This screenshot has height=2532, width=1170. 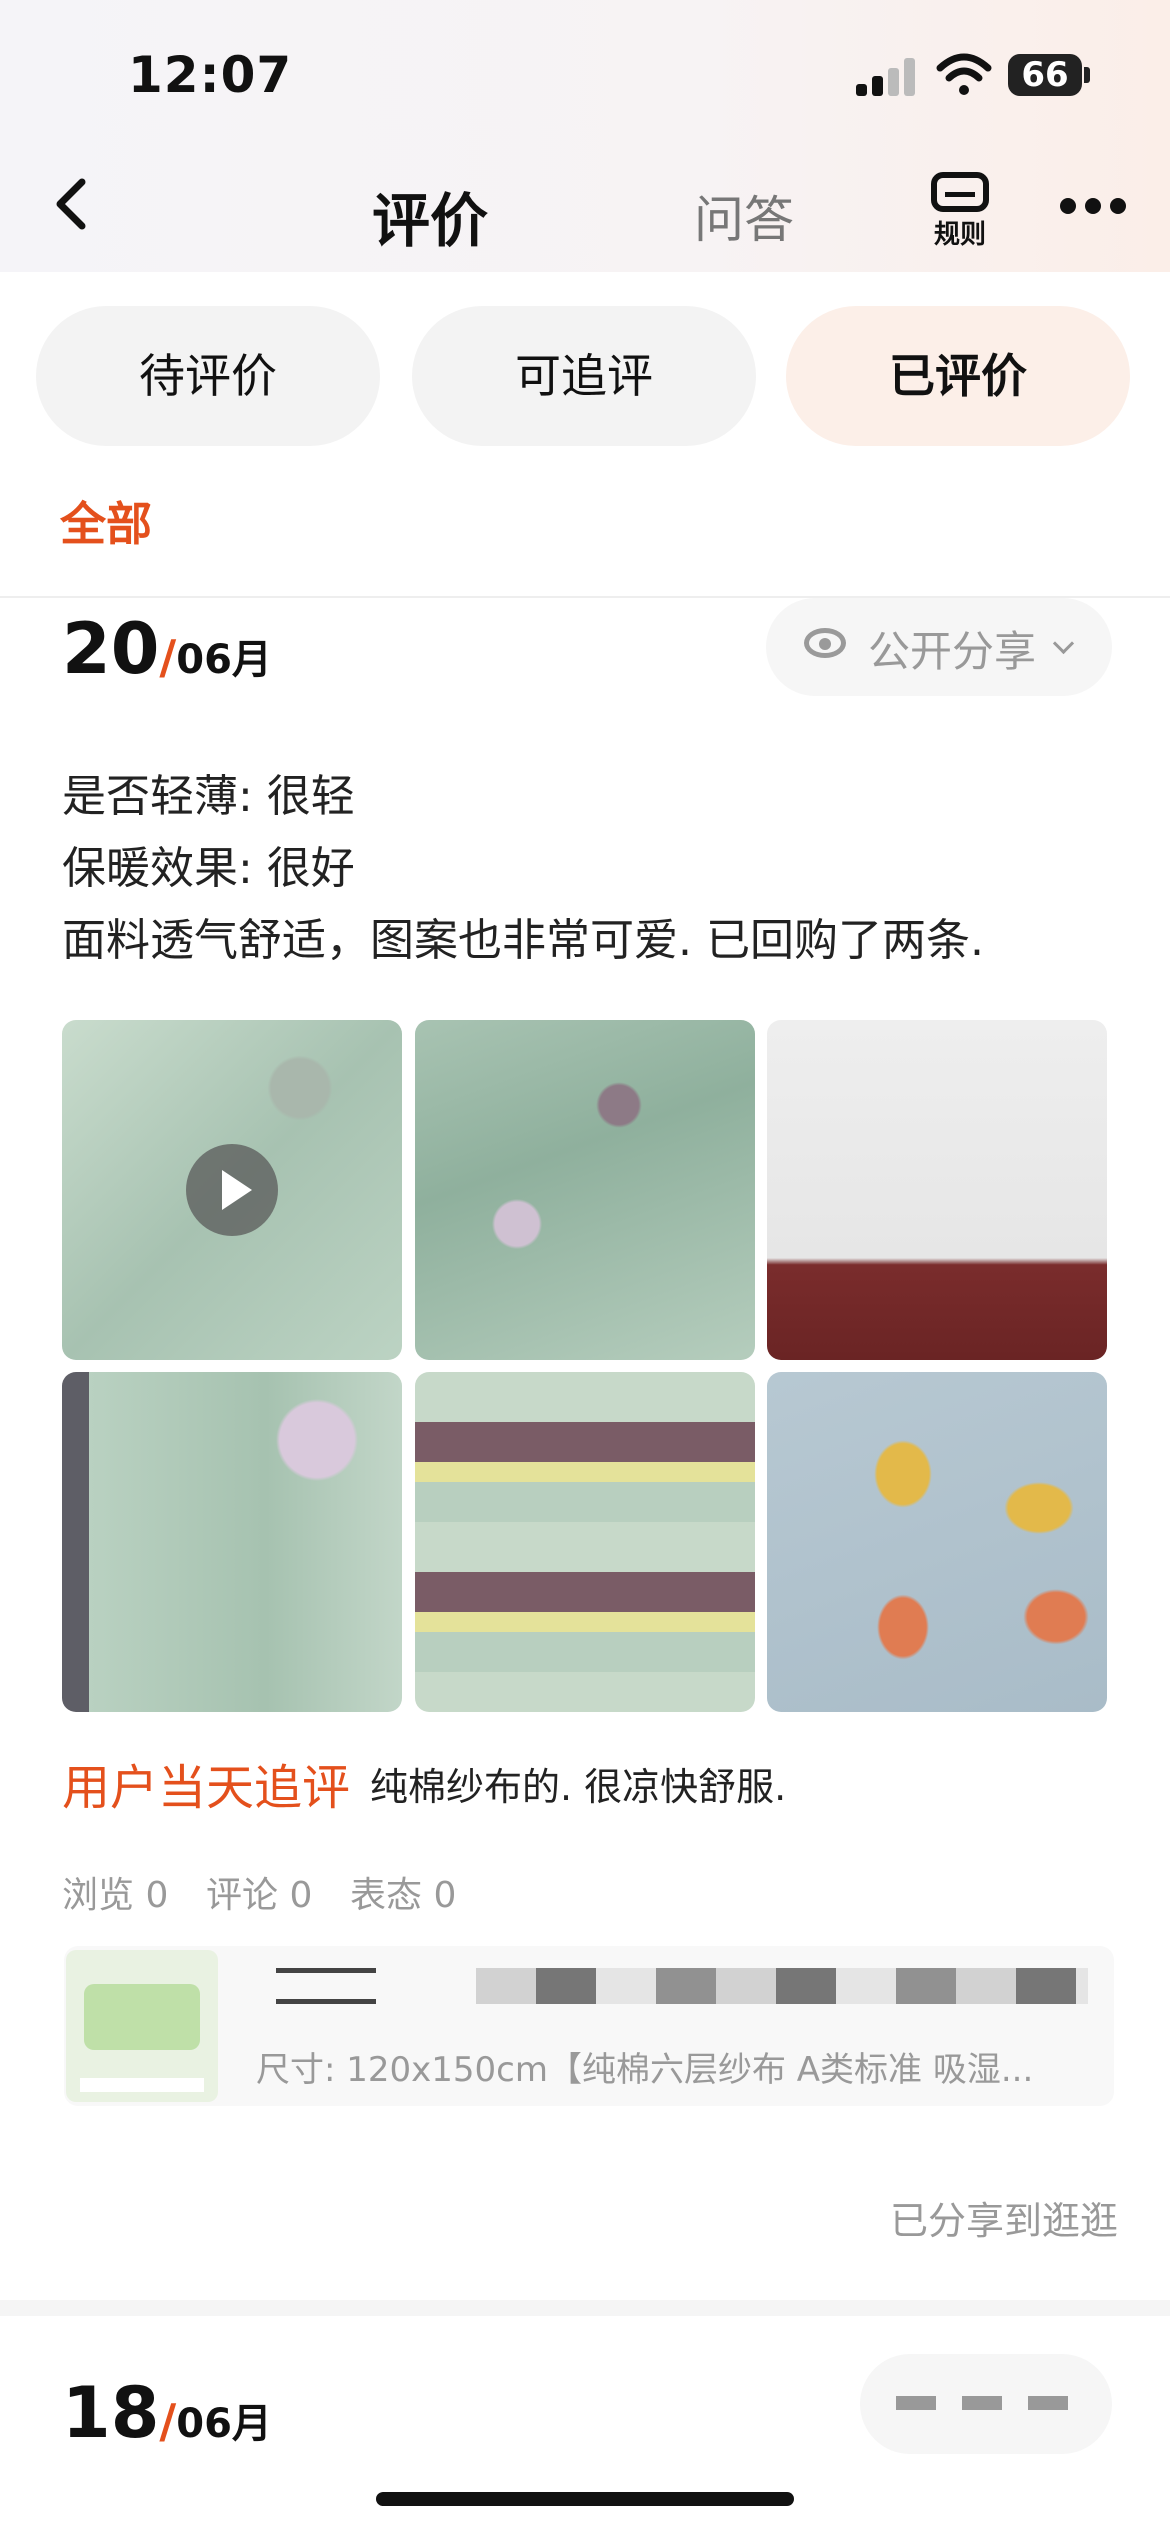 I want to click on review-text-line: 面料透气舒适，图案也非常可爱. 已回购了两条., so click(x=523, y=940).